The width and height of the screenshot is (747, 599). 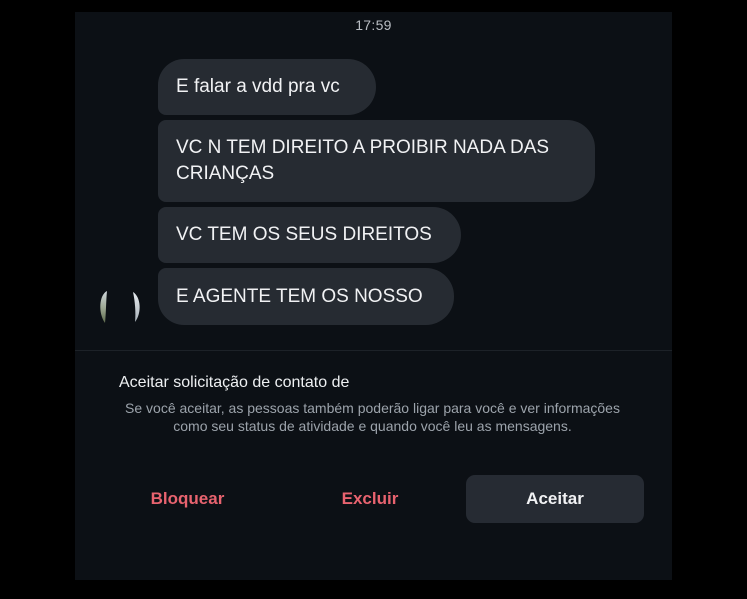 I want to click on message-bubble: E AGENTE TEM OS NOSSO, so click(x=306, y=296).